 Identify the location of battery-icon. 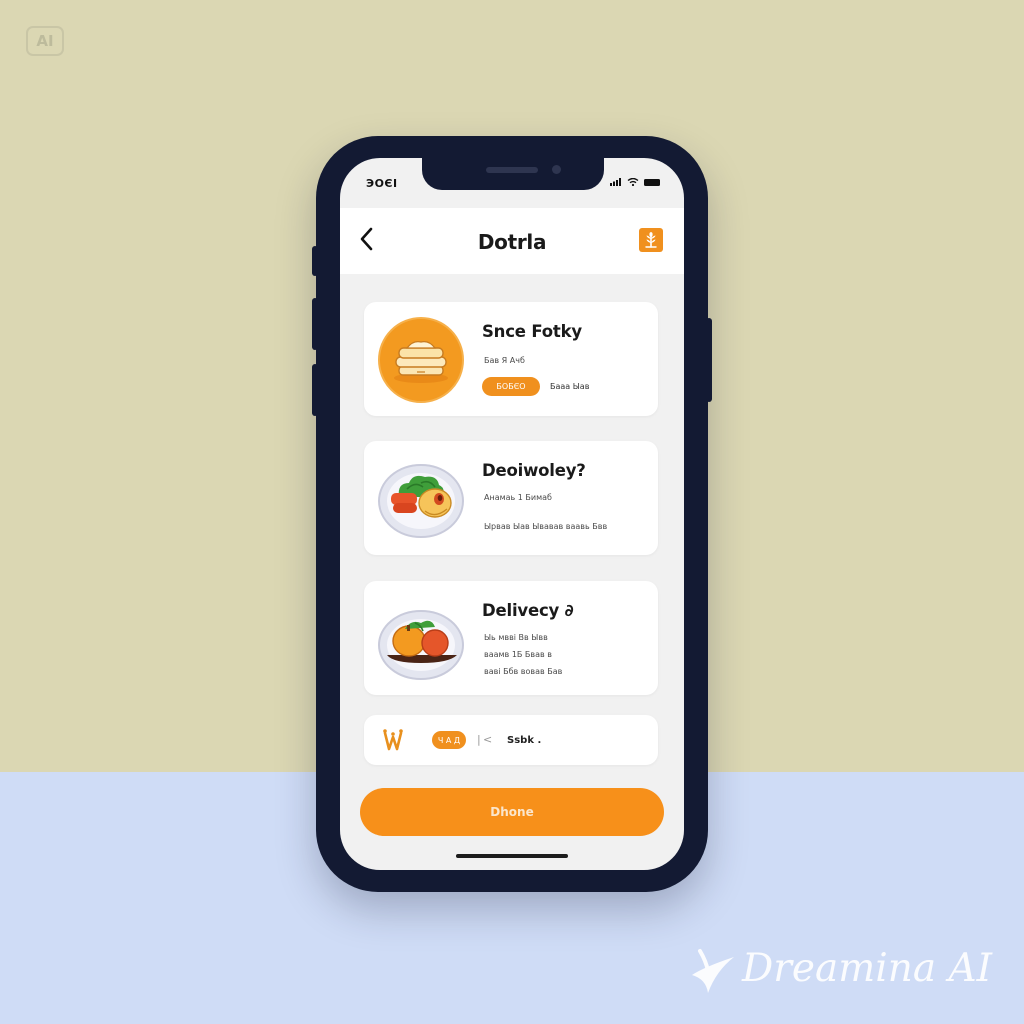
(652, 182).